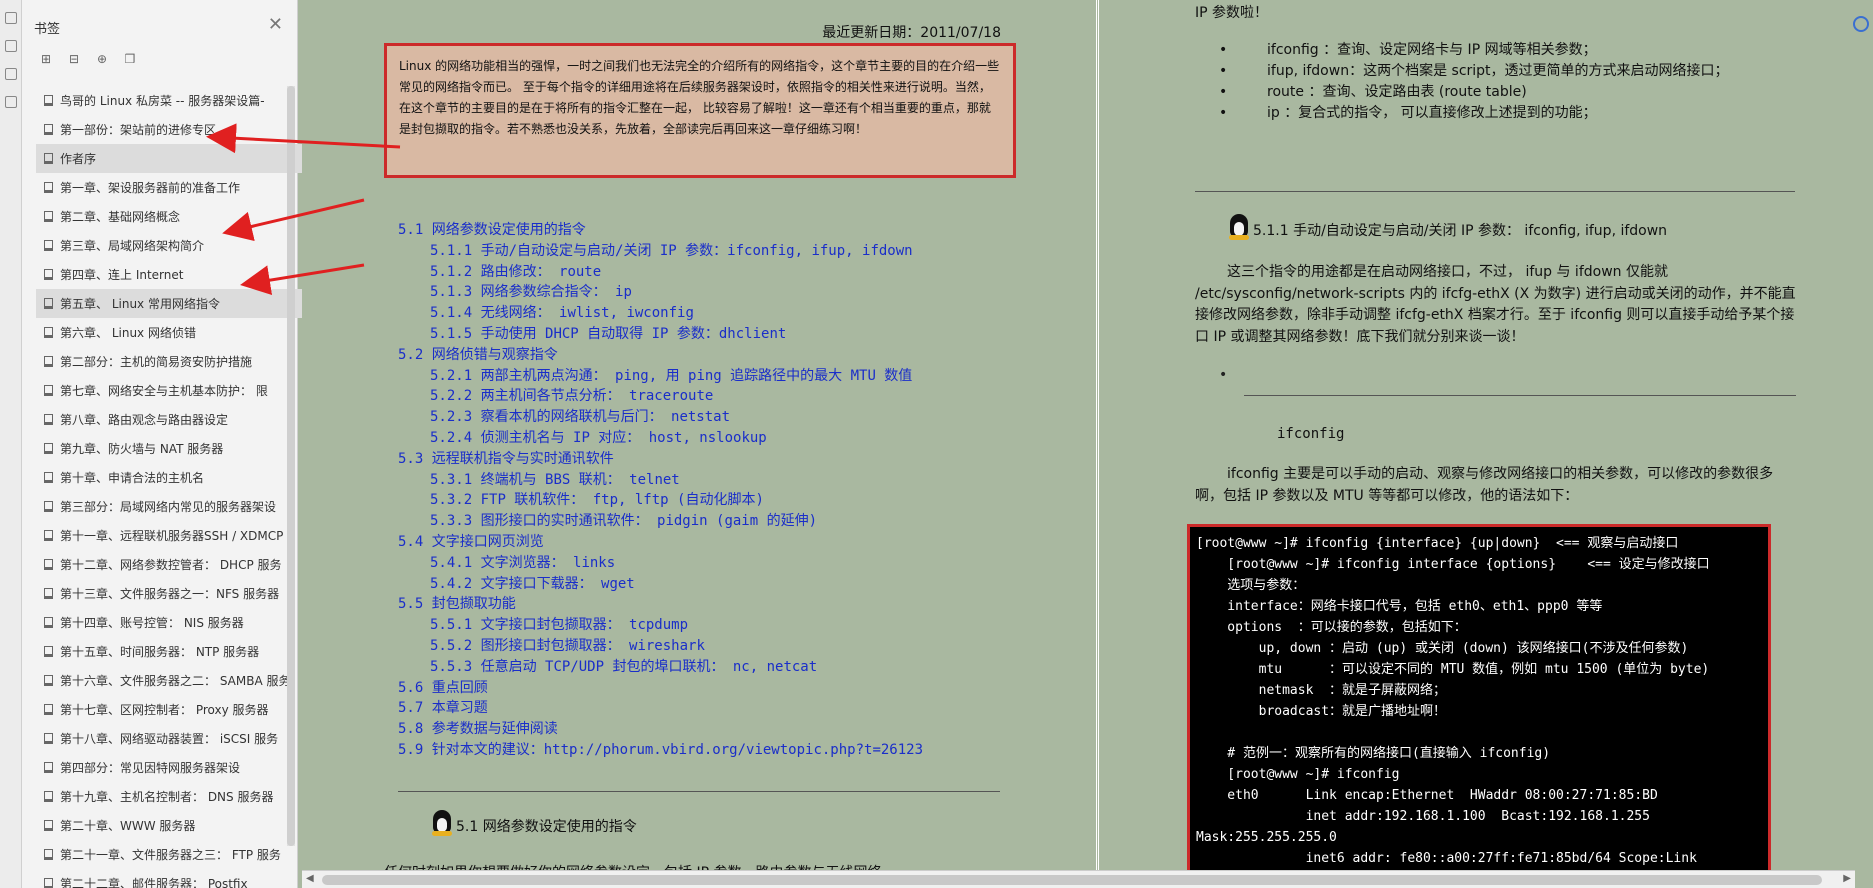 This screenshot has height=888, width=1873. Describe the element at coordinates (1072, 880) in the screenshot. I see `scrollbar-thumb` at that location.